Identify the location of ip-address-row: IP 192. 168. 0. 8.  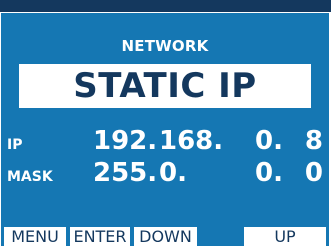
(165, 141).